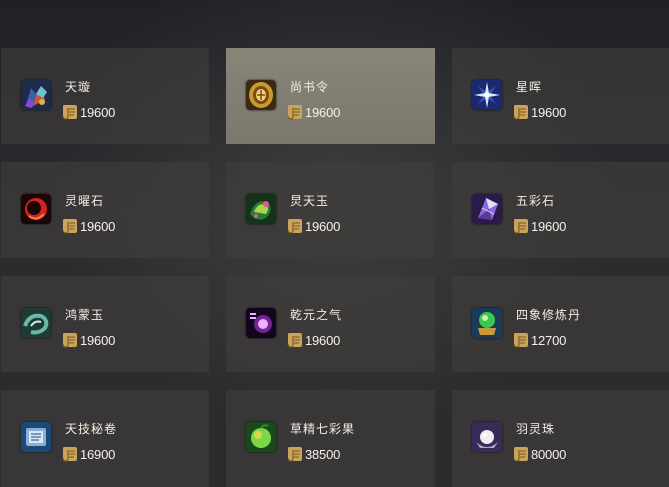  Describe the element at coordinates (560, 210) in the screenshot. I see `item-card: 五彩石 19600` at that location.